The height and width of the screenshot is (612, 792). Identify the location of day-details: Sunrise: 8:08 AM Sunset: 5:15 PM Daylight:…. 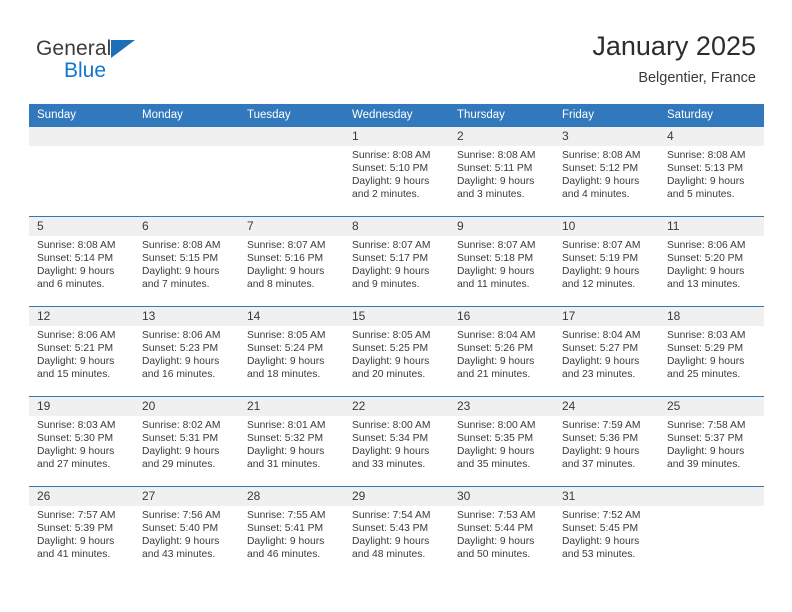
(186, 263).